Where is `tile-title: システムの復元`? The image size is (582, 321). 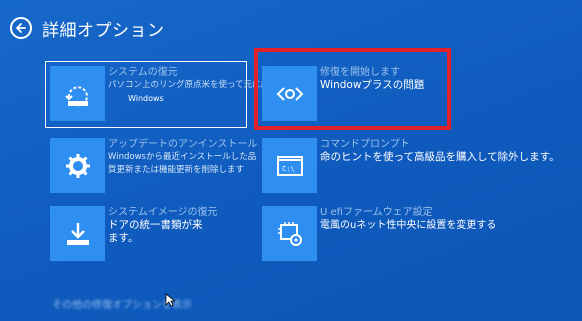
tile-title: システムの復元 is located at coordinates (143, 72).